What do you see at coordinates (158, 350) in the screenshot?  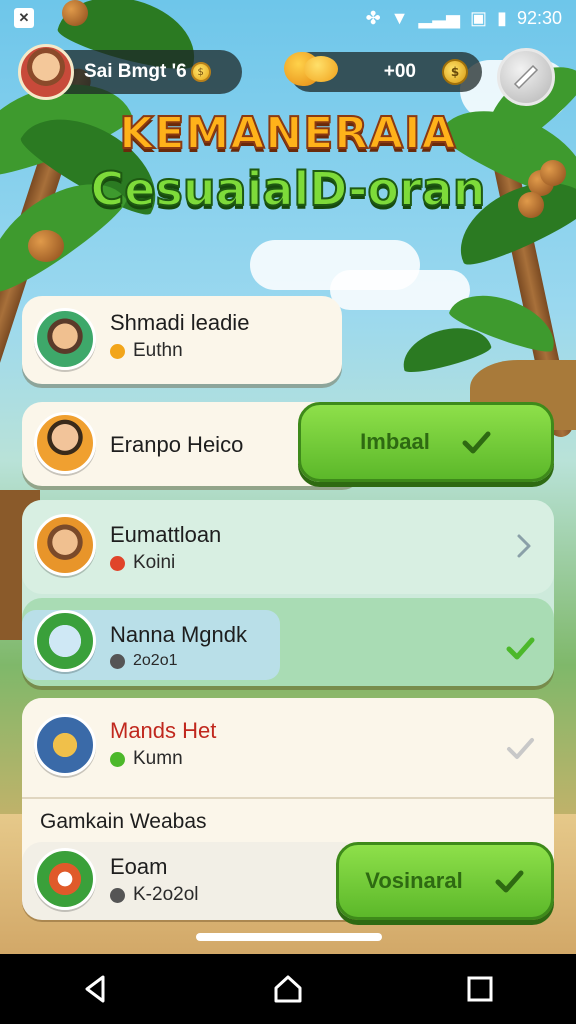 I see `card-subtitle-text: Euthn` at bounding box center [158, 350].